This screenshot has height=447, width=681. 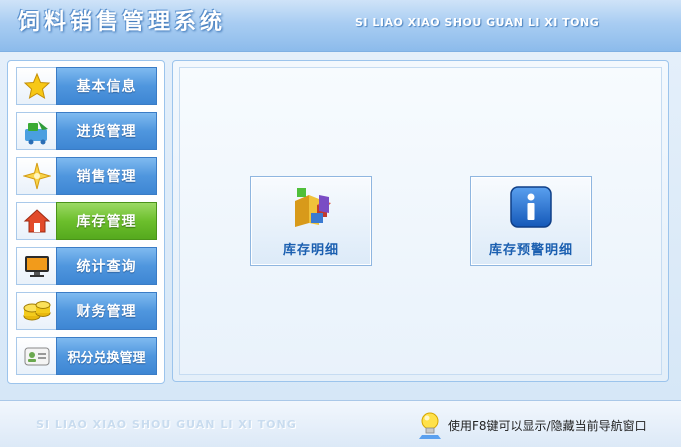 I want to click on sidebar-item-sales: 销售管理, so click(x=86, y=176).